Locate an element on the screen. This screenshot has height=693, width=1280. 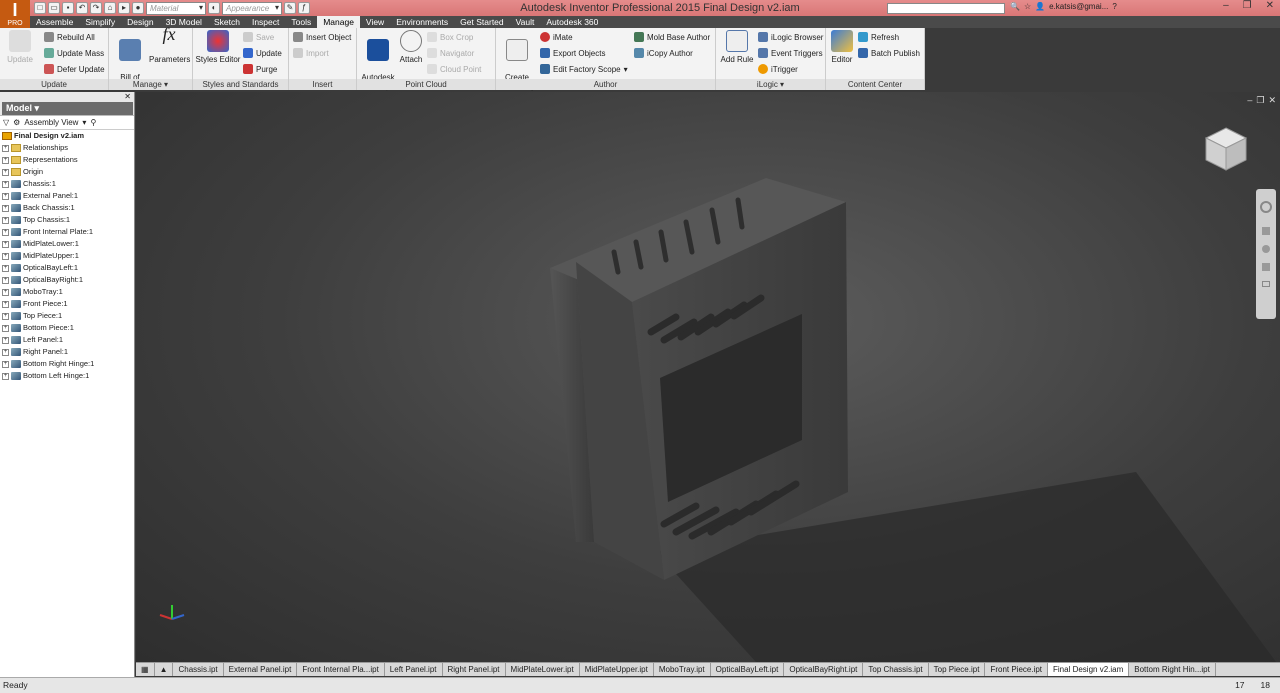
refresh-button: Refresh is located at coordinates (878, 37).